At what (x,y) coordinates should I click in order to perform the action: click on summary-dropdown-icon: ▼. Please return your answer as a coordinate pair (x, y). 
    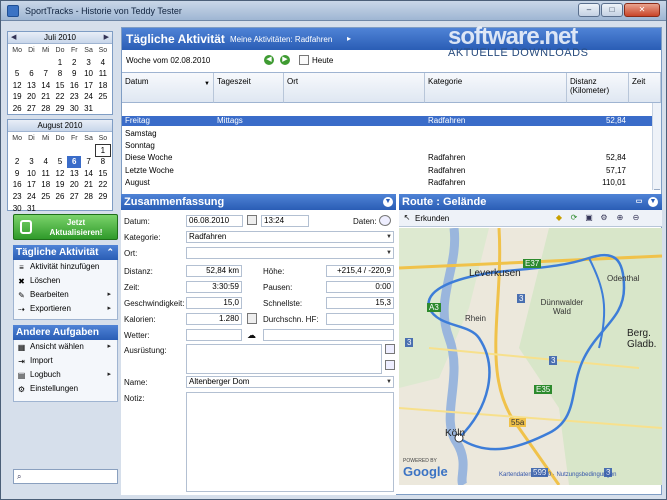
    Looking at the image, I should click on (388, 202).